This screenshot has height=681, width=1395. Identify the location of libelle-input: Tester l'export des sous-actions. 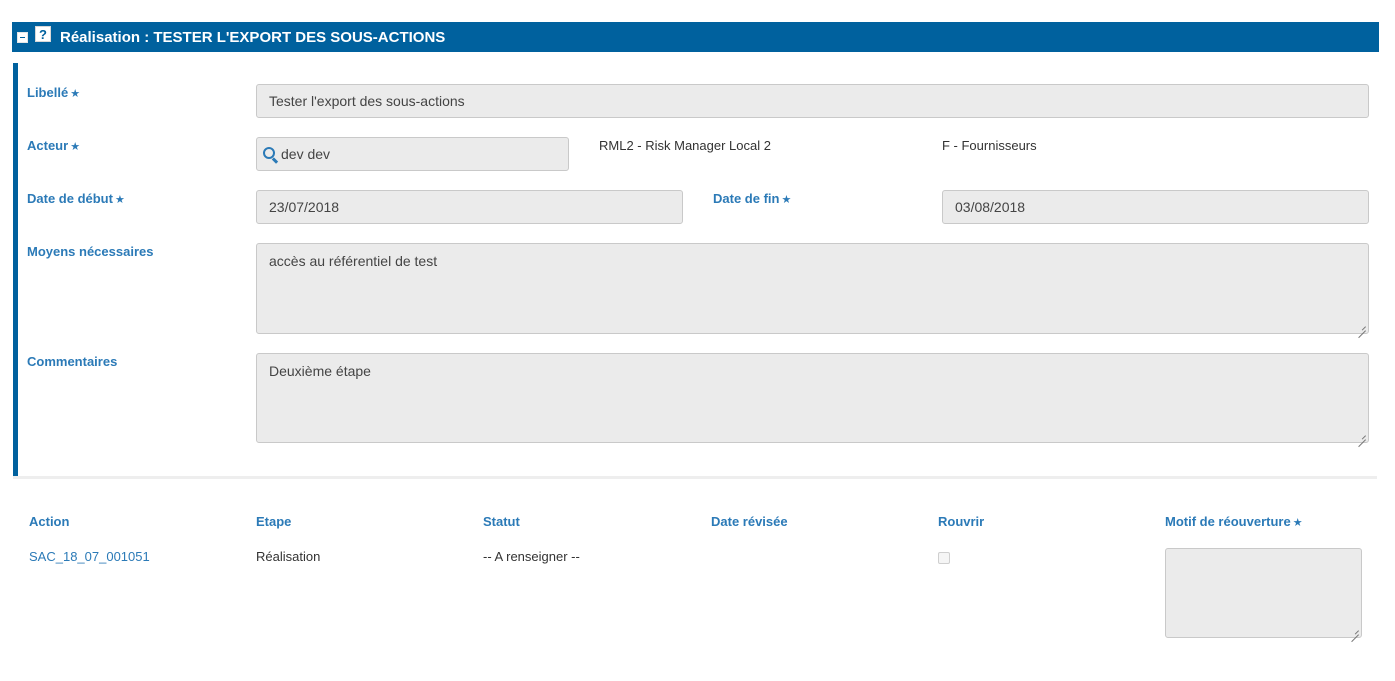
(812, 101).